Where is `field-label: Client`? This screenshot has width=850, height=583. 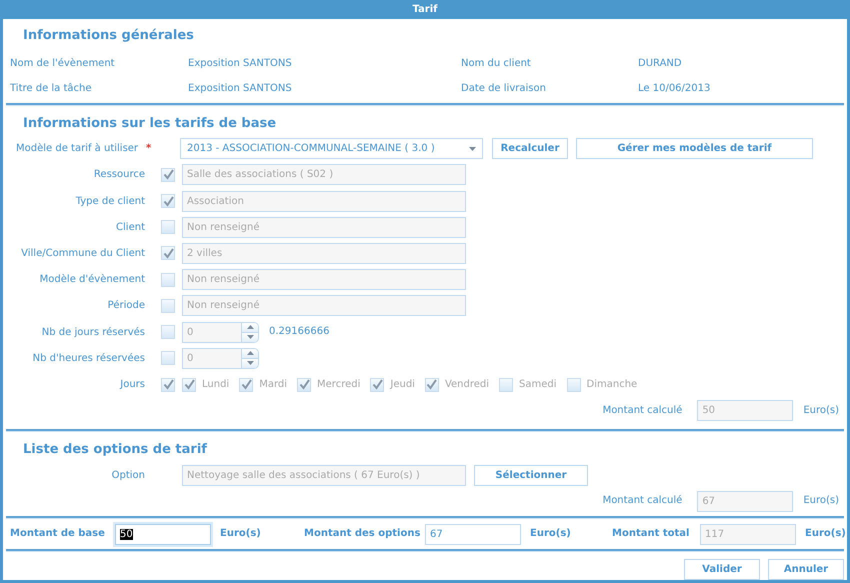 field-label: Client is located at coordinates (130, 227).